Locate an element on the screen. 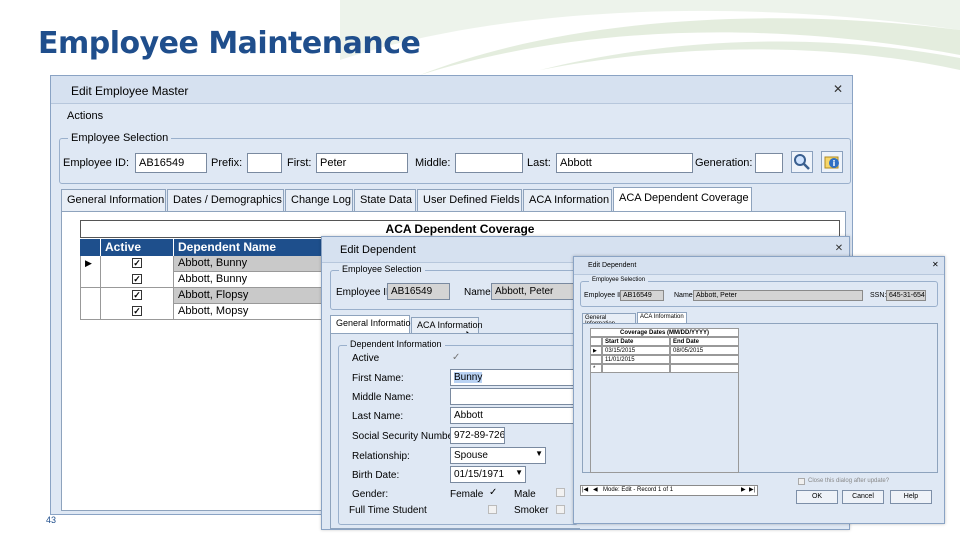 The height and width of the screenshot is (540, 960). generation-field is located at coordinates (769, 163).